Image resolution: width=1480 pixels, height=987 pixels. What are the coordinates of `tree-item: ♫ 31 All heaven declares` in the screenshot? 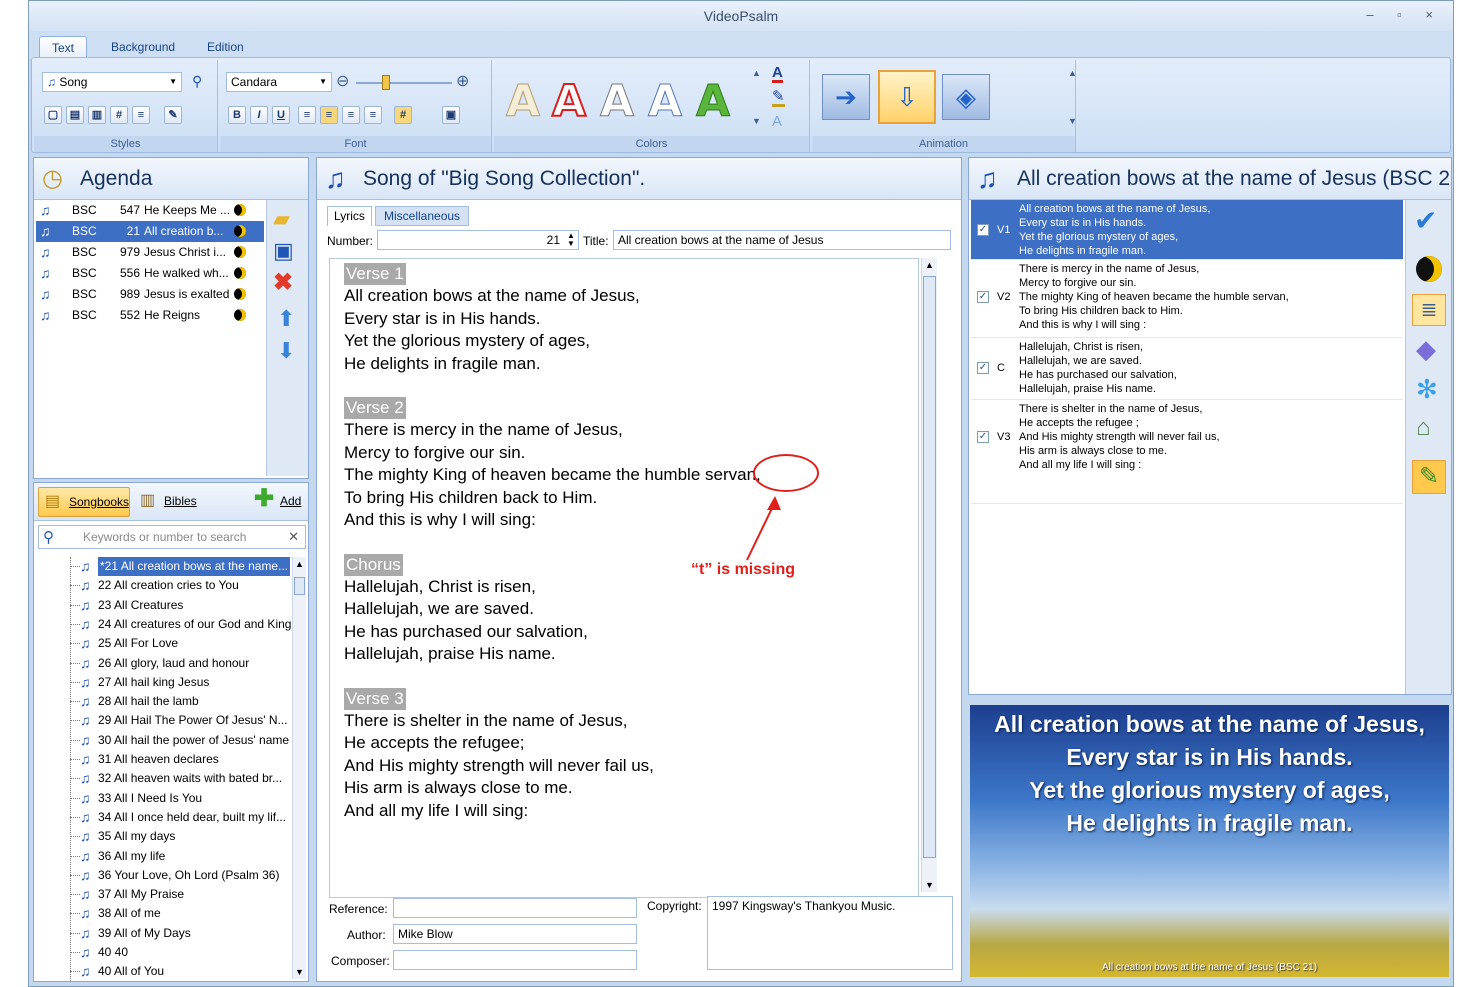 It's located at (164, 759).